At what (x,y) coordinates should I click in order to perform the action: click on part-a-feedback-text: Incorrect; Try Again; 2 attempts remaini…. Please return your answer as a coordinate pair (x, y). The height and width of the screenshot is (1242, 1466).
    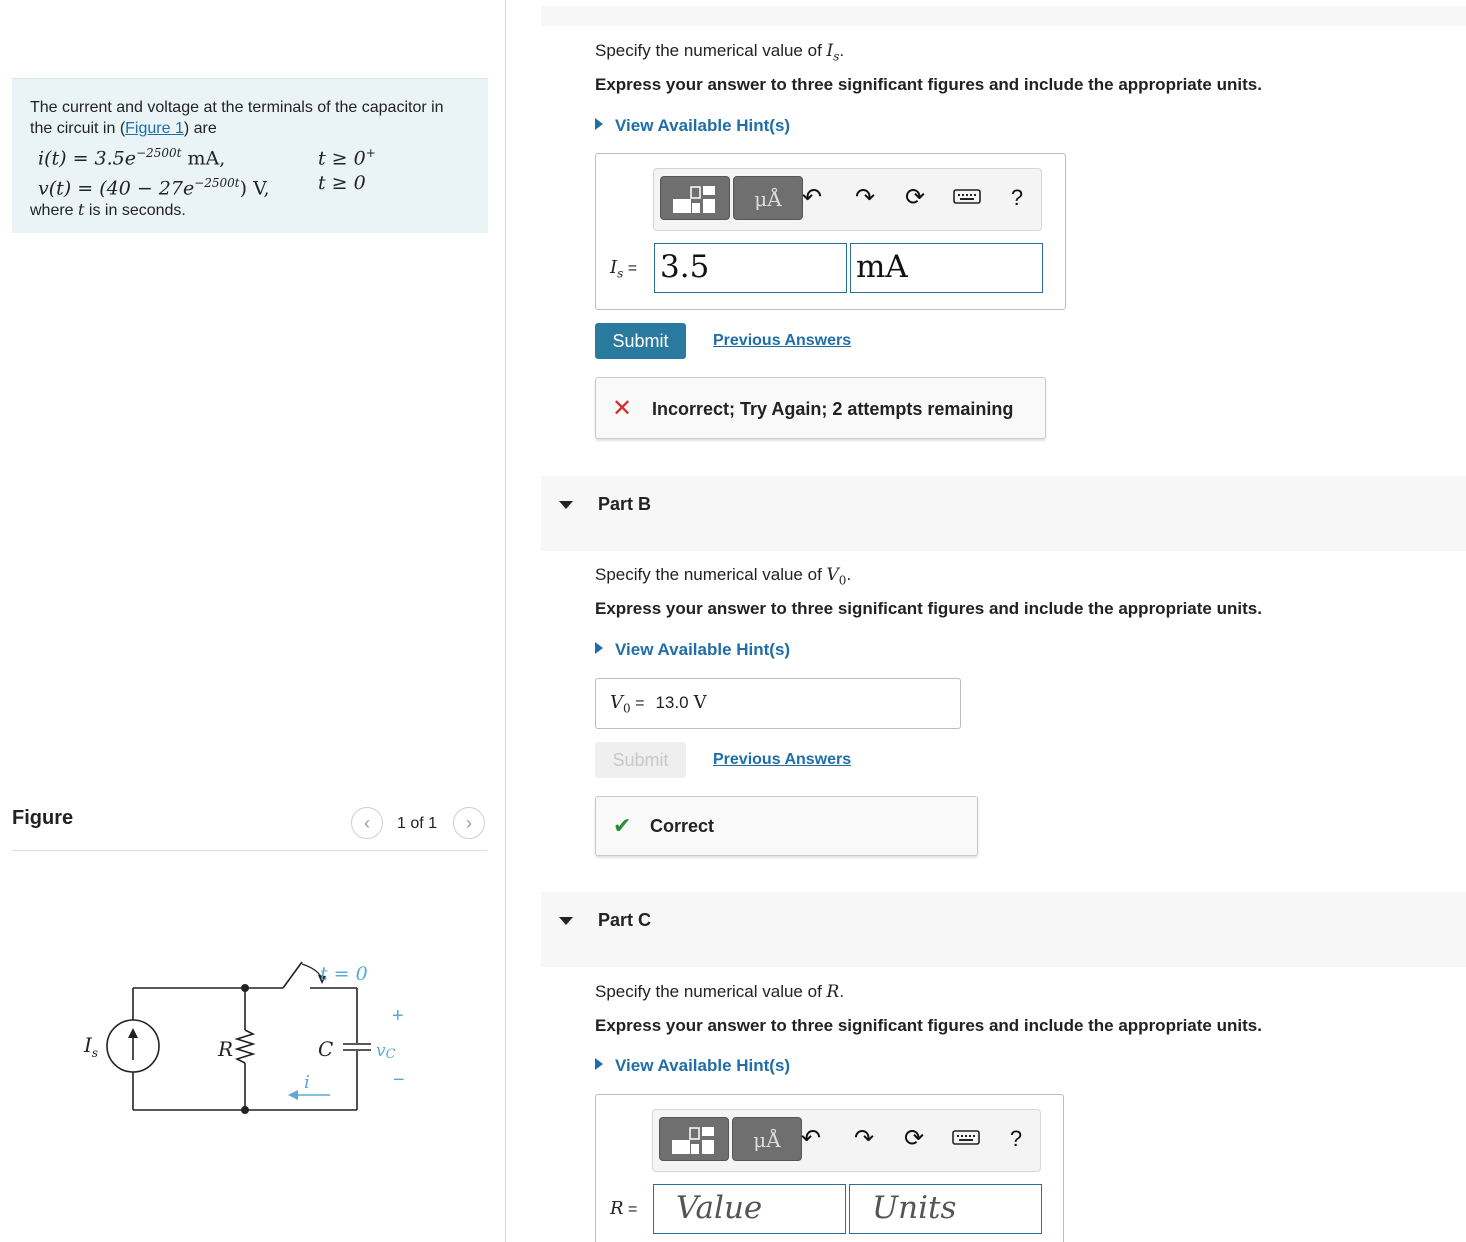
    Looking at the image, I should click on (833, 409).